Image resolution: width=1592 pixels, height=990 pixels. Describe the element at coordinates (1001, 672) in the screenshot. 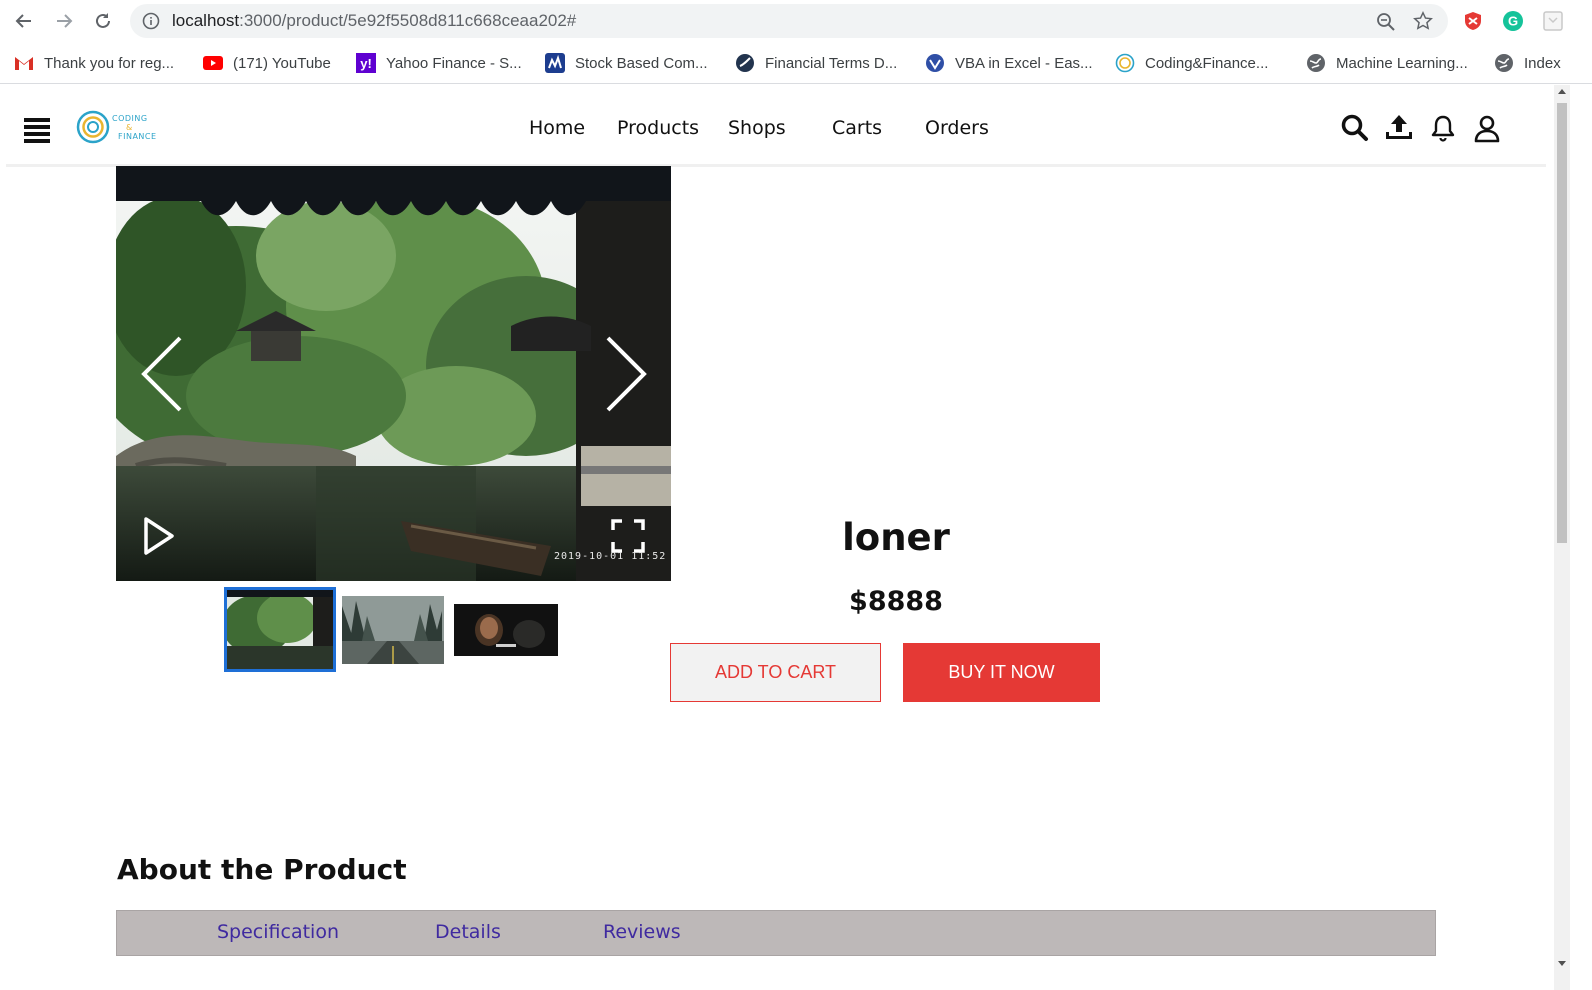

I see `buy-now-button: BUY IT NOW` at that location.